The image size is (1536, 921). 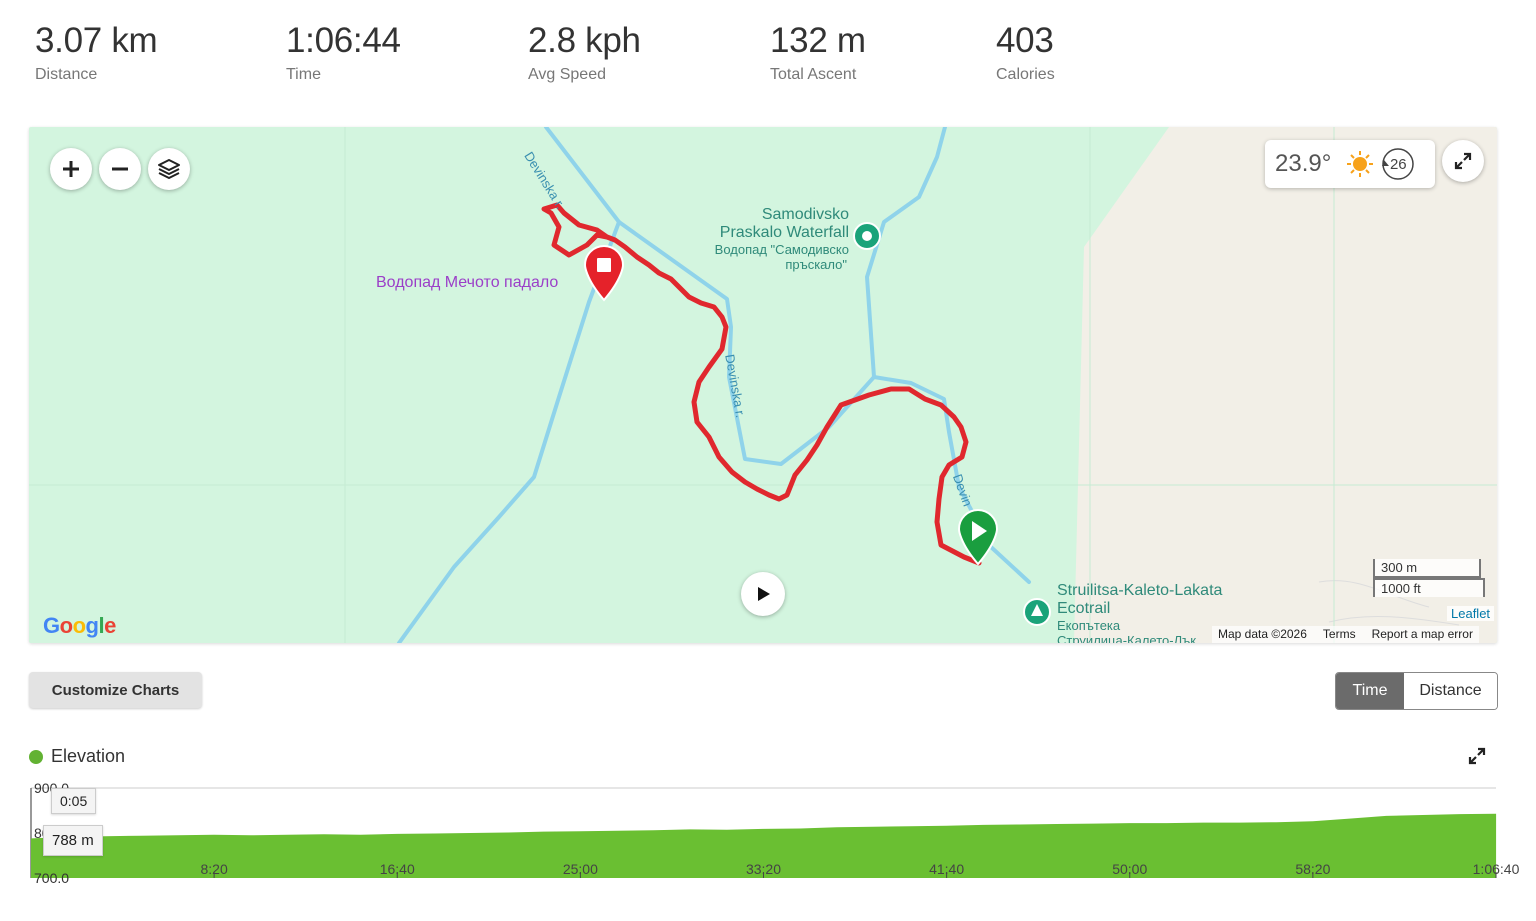 What do you see at coordinates (36, 756) in the screenshot?
I see `legend-swatch` at bounding box center [36, 756].